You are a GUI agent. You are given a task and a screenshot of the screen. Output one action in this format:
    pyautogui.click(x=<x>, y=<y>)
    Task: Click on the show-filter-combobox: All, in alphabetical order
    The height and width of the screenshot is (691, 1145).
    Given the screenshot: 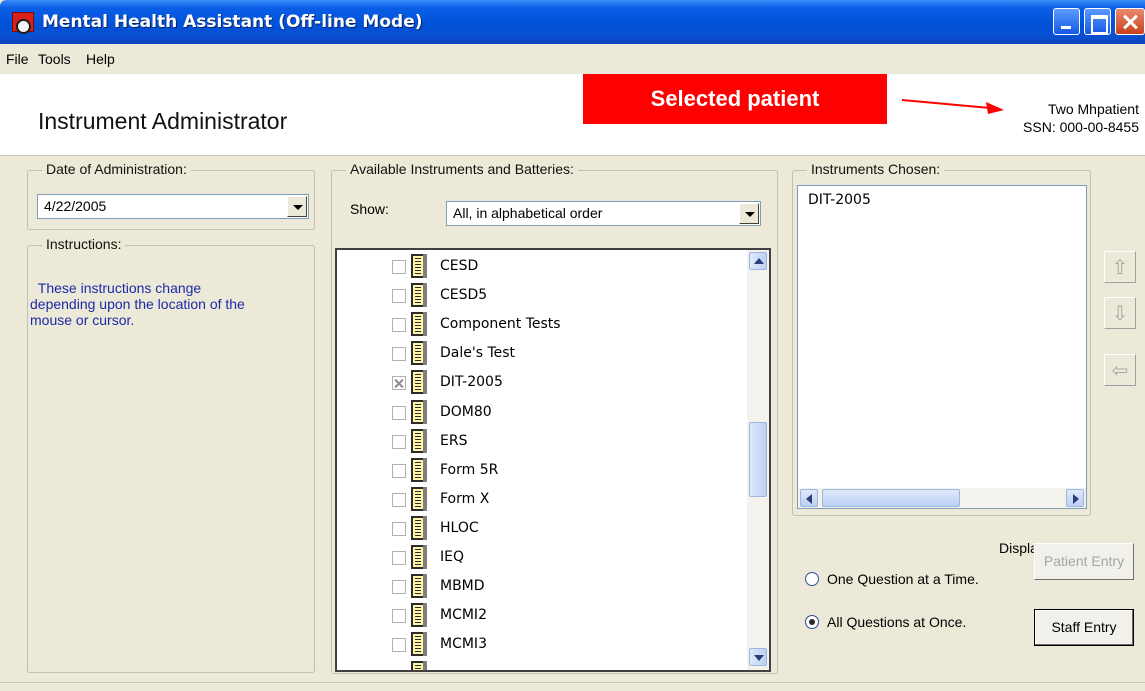 What is the action you would take?
    pyautogui.click(x=603, y=213)
    